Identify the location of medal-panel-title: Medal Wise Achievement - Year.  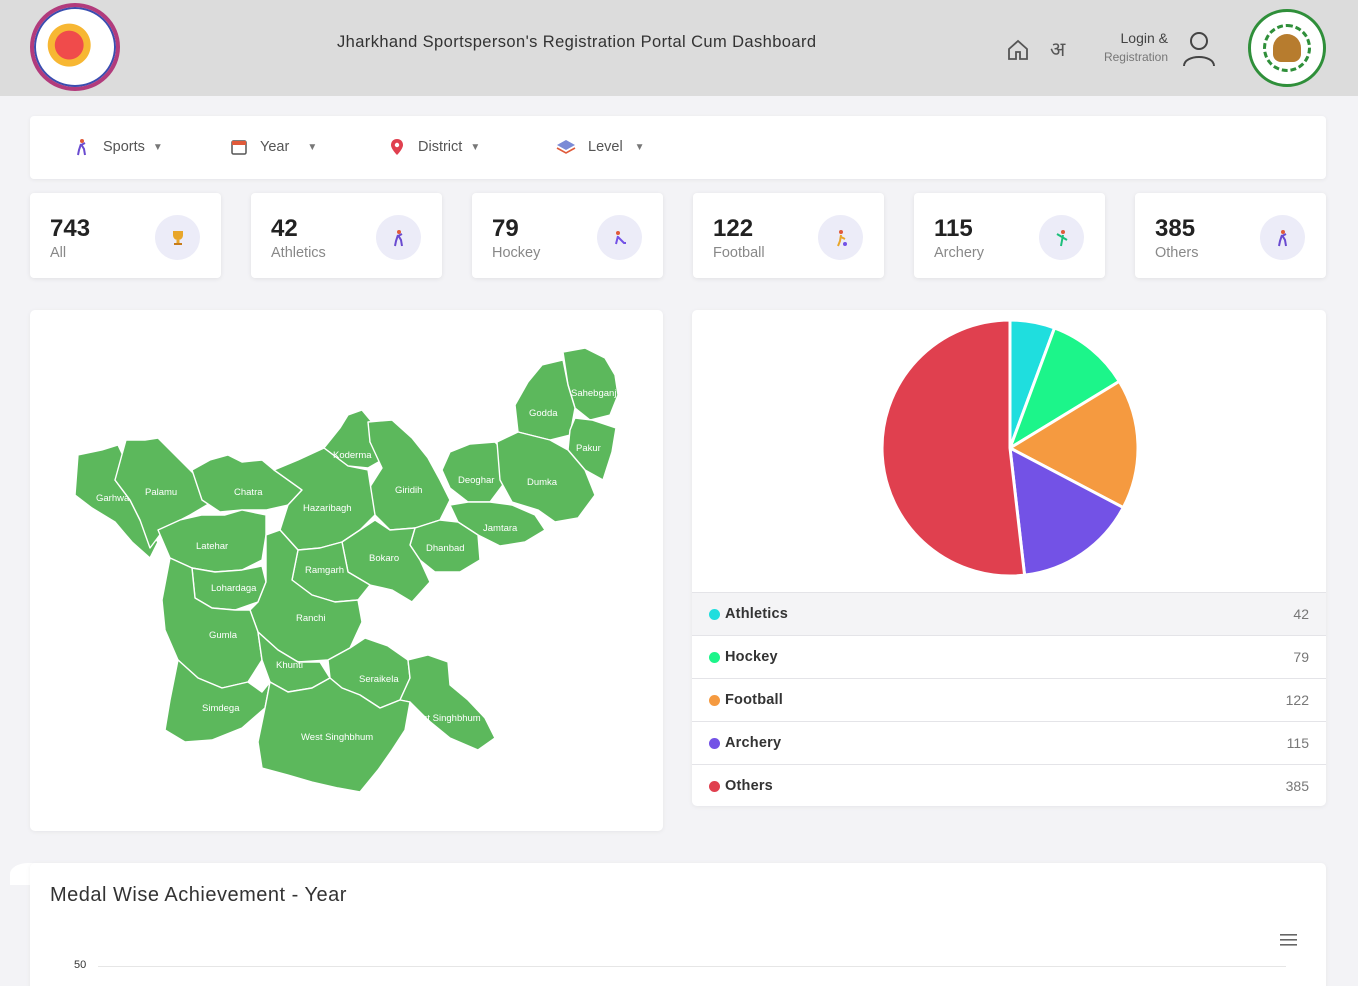
(198, 895).